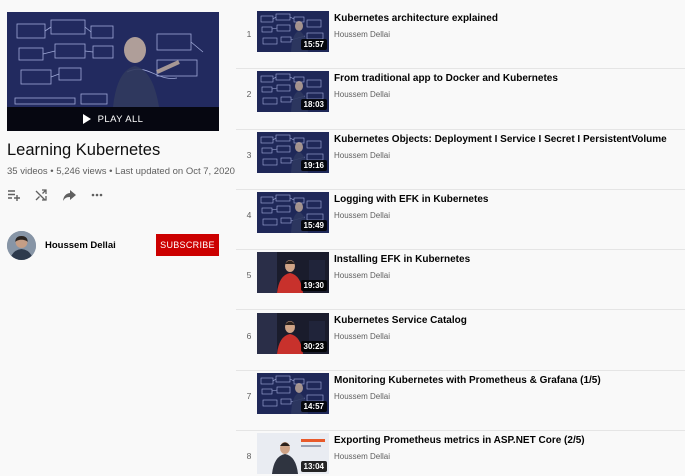 The image size is (685, 476). What do you see at coordinates (97, 195) in the screenshot?
I see `more-icon` at bounding box center [97, 195].